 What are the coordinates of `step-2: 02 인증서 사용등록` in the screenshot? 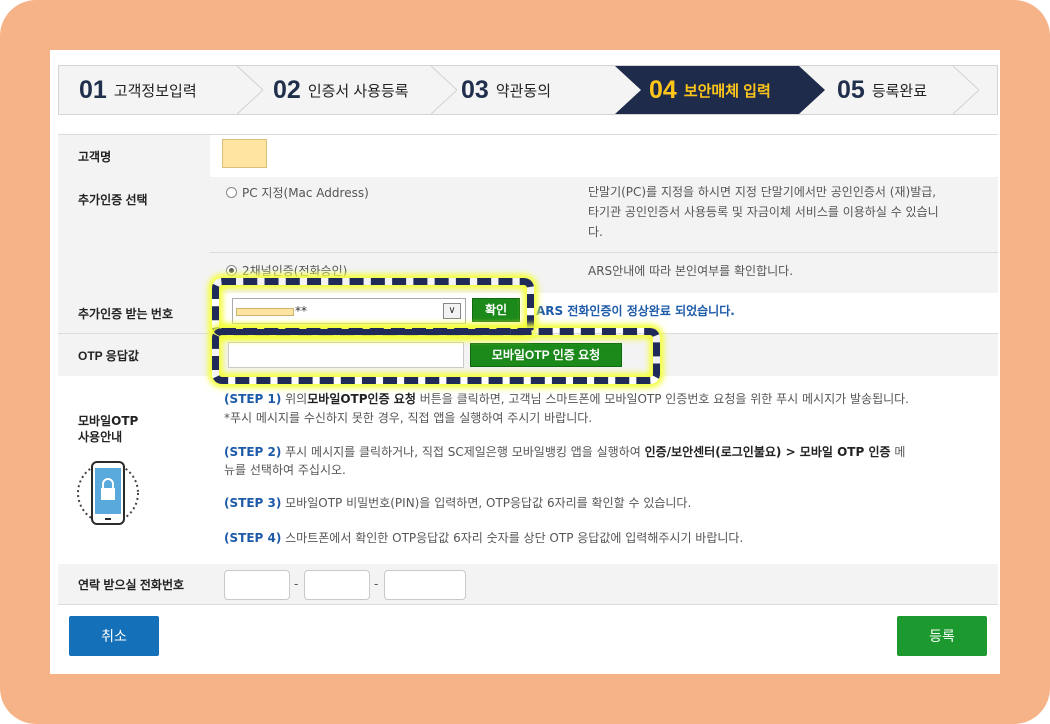 It's located at (341, 90).